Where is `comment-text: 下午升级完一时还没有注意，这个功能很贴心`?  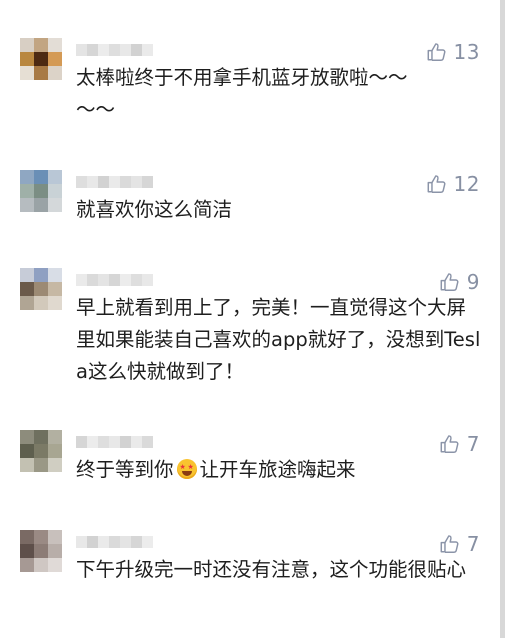 comment-text: 下午升级完一时还没有注意，这个功能很贴心 is located at coordinates (271, 569).